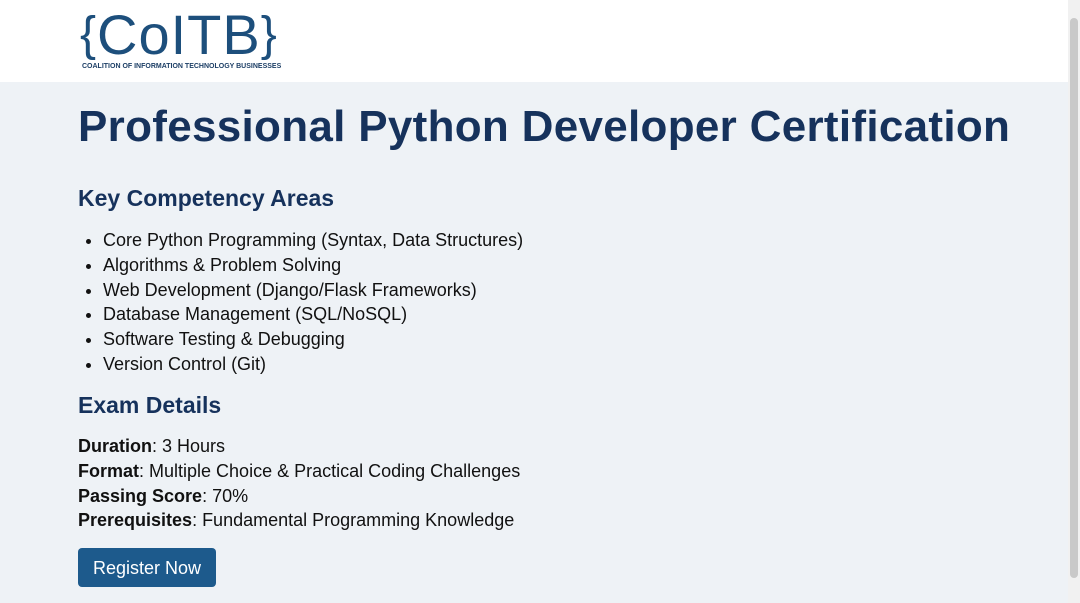 This screenshot has height=603, width=1080. I want to click on list-item: Version Control (Git), so click(313, 364).